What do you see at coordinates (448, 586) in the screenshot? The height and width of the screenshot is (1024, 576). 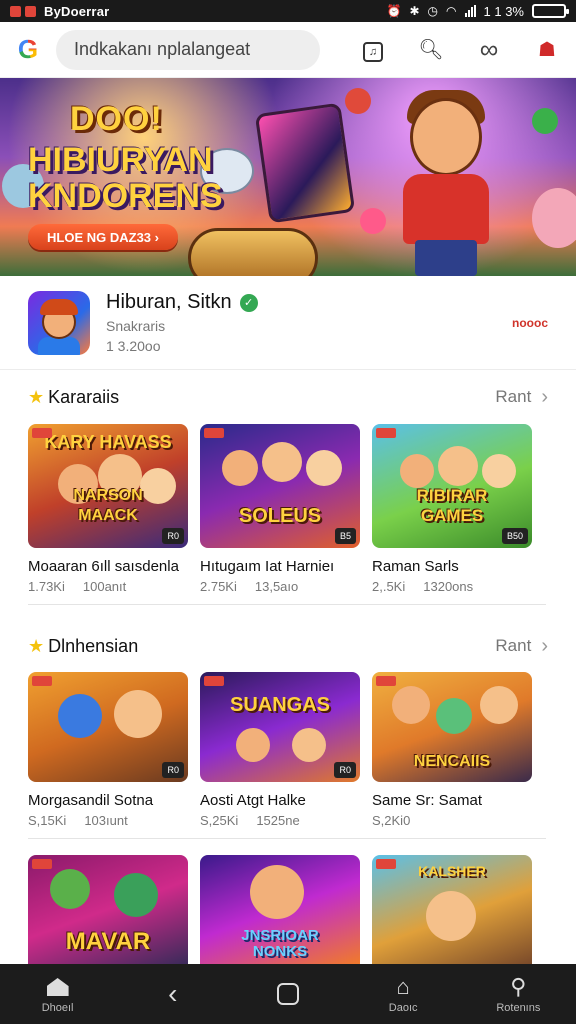 I see `game-card-stat: 1320ons` at bounding box center [448, 586].